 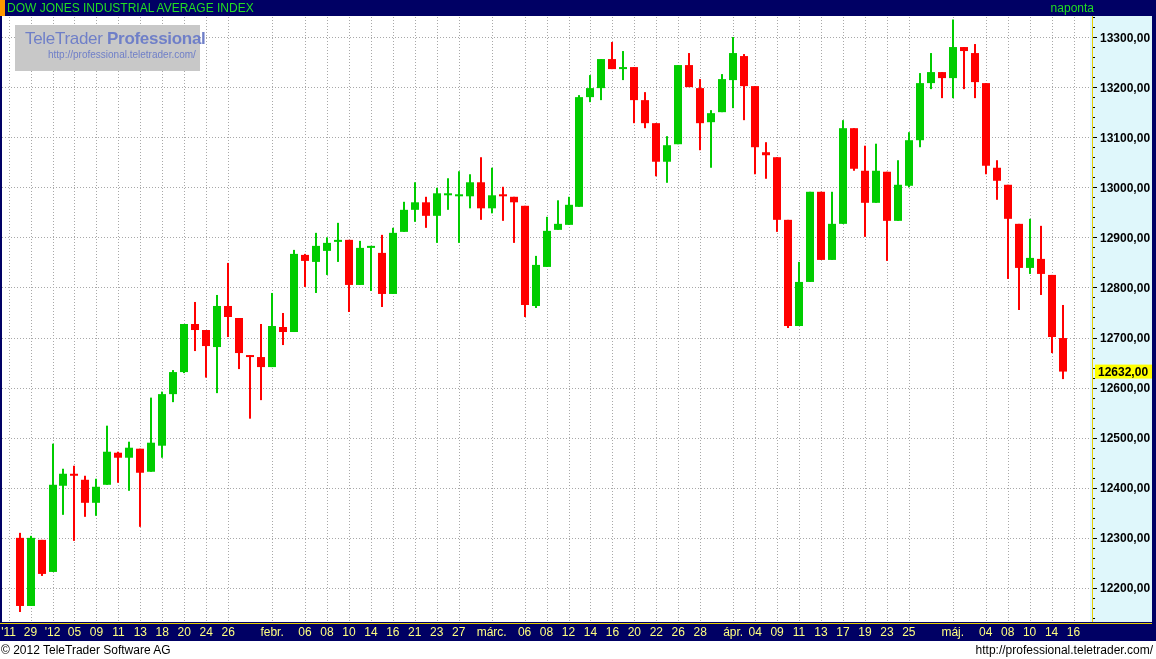 What do you see at coordinates (1125, 388) in the screenshot?
I see `y-tick-label: 12600,00` at bounding box center [1125, 388].